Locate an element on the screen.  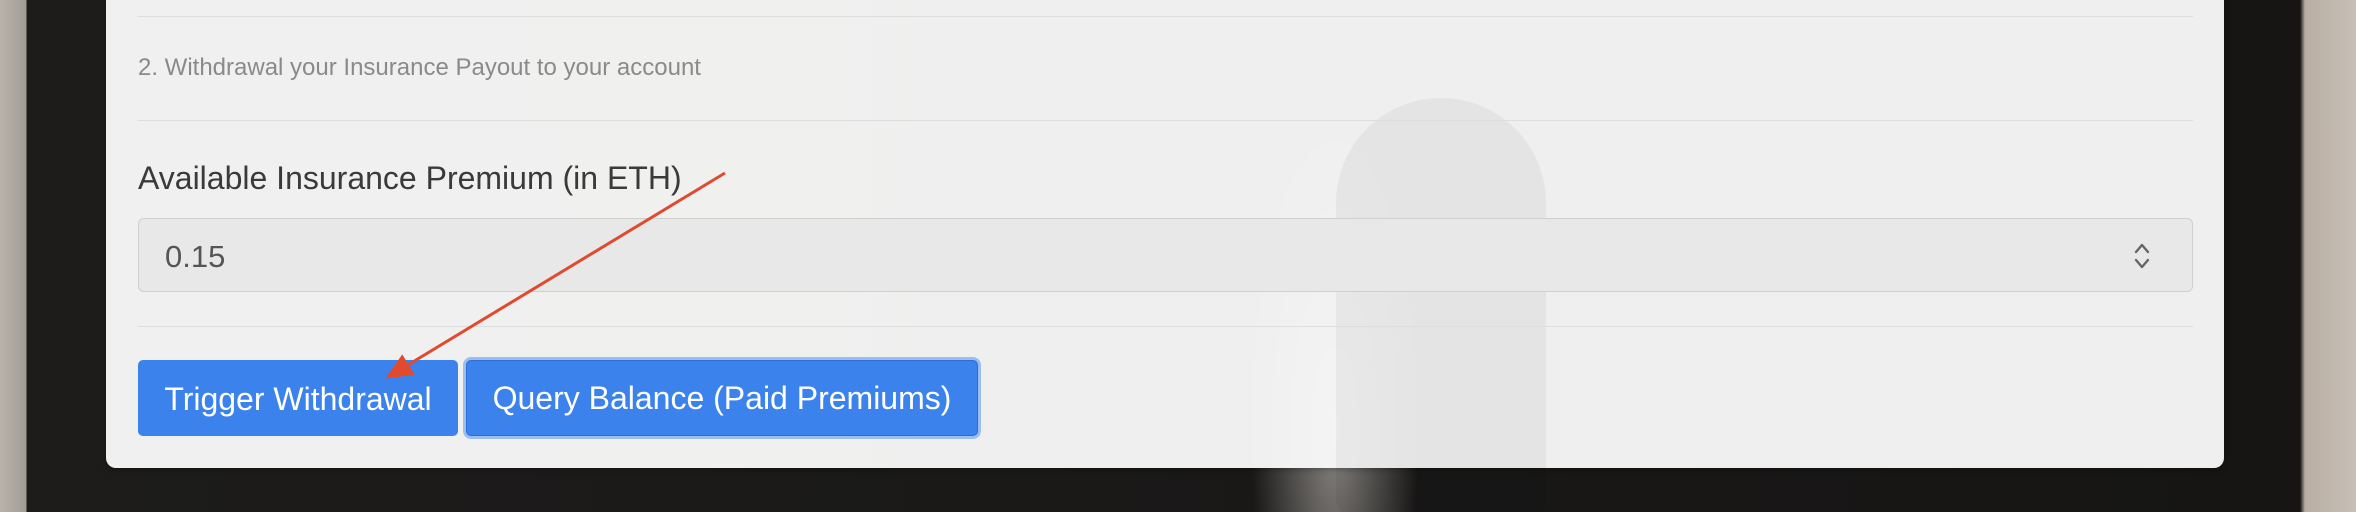
query-balance-button: Query Balance (Paid Premiums) is located at coordinates (722, 398).